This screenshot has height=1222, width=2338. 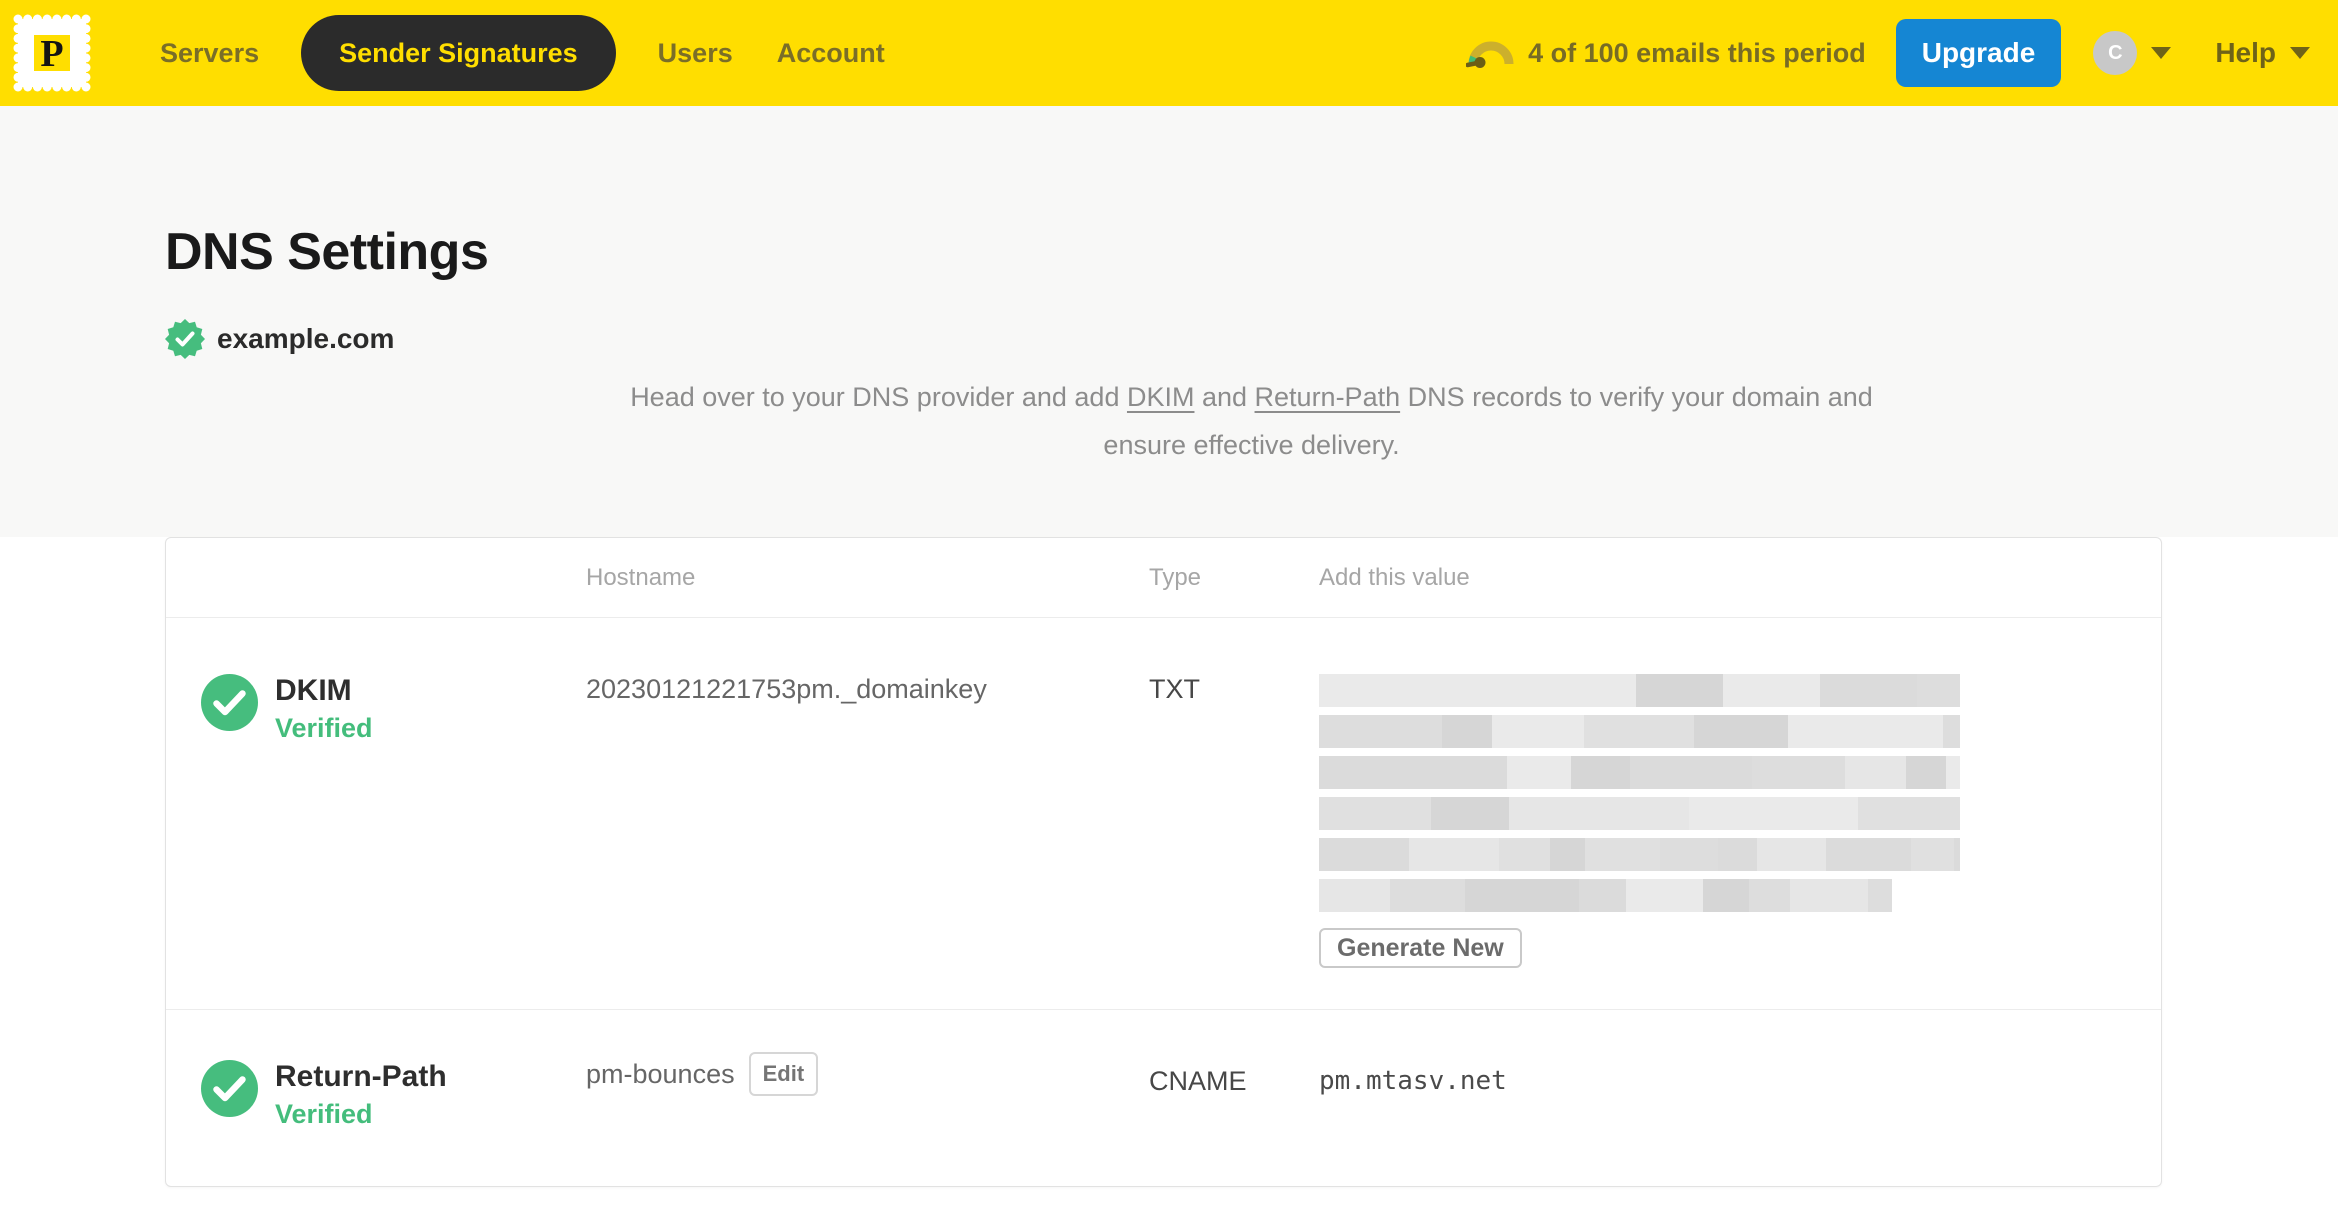 What do you see at coordinates (783, 1074) in the screenshot?
I see `edit-button: Edit` at bounding box center [783, 1074].